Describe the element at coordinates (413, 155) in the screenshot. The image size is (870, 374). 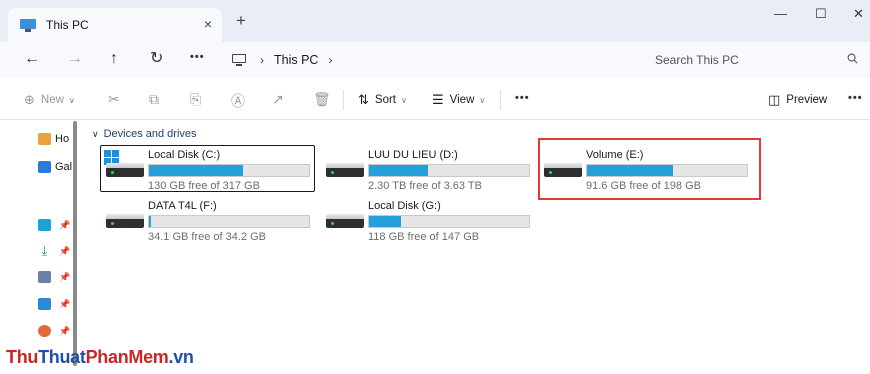
I see `drive-name: LUU DU LIEU (D:)` at that location.